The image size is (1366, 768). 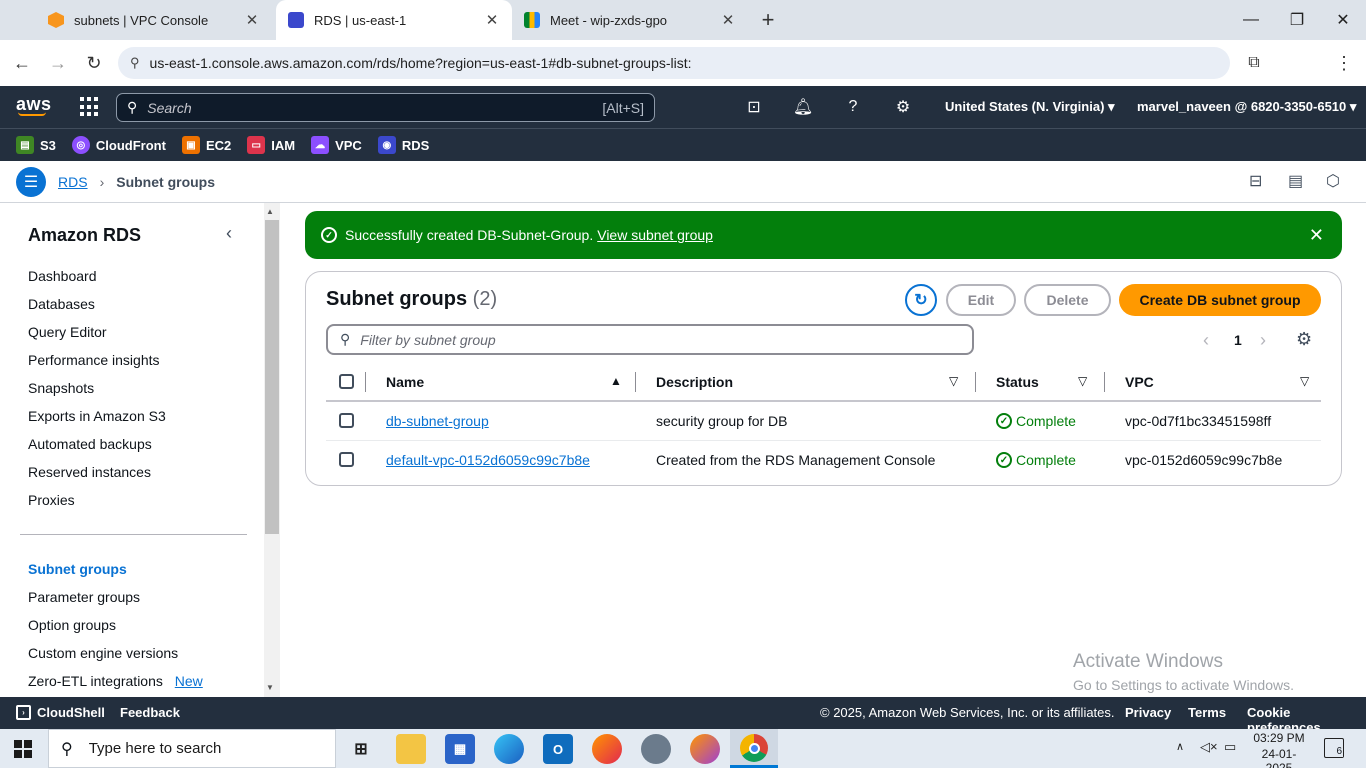 I want to click on fav-vpc: ☁ VPC, so click(x=336, y=145).